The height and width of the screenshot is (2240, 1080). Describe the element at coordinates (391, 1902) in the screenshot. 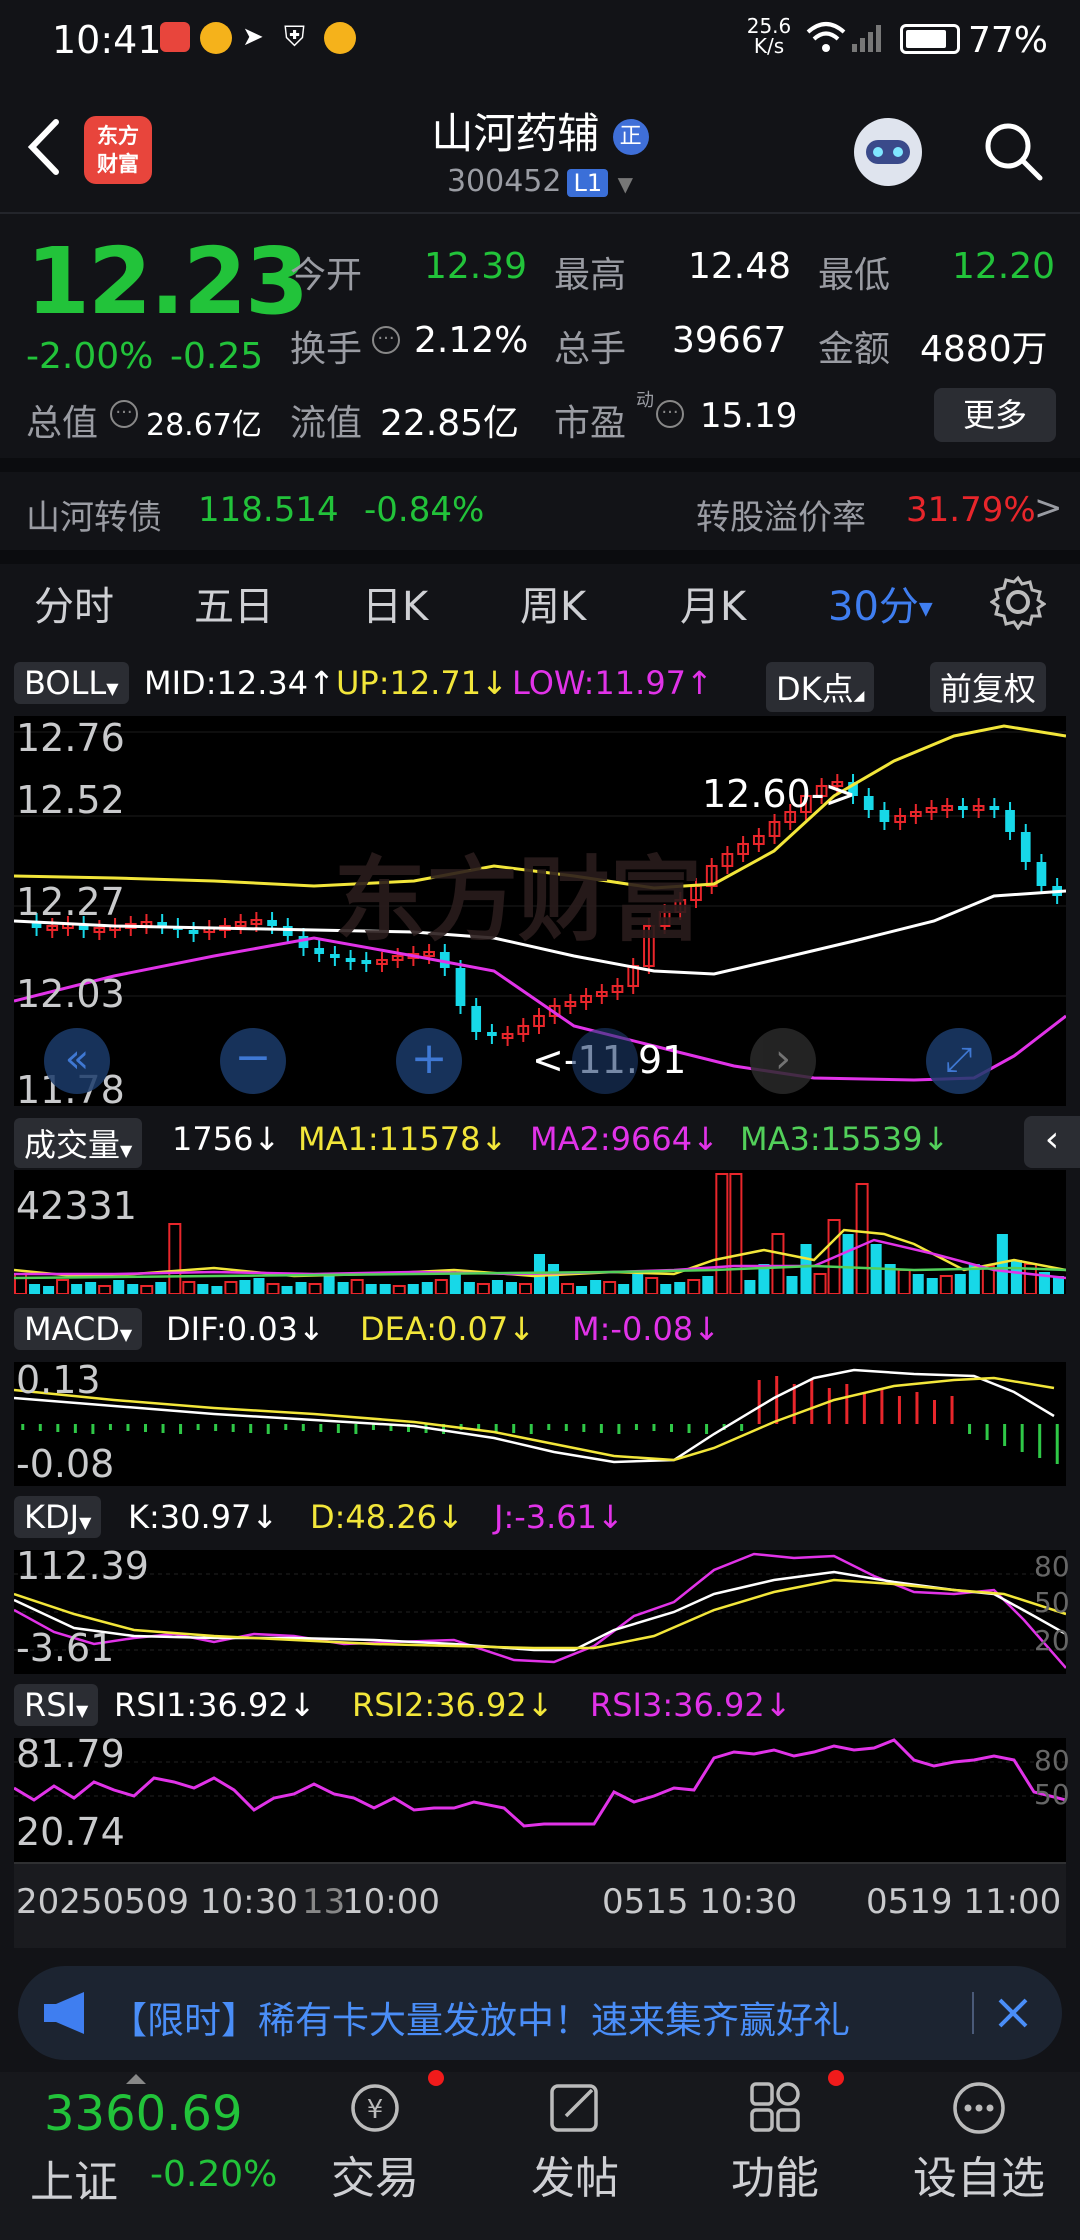

I see `time-label-2: 10:00` at that location.